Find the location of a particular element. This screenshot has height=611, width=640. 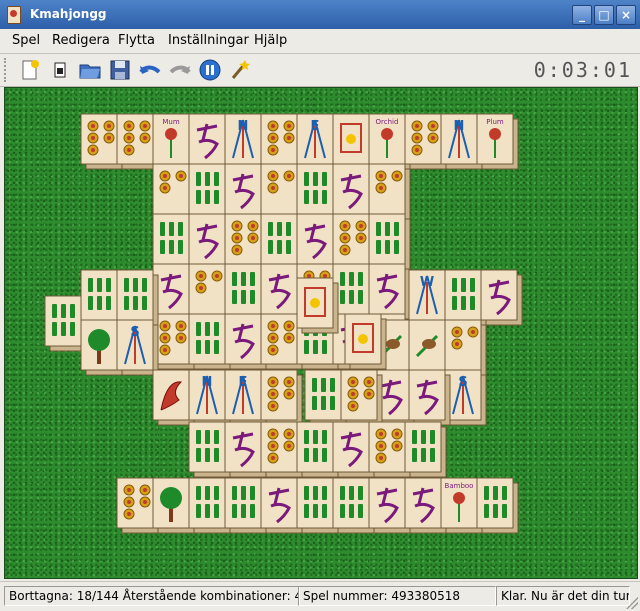

pause-icon is located at coordinates (210, 70).